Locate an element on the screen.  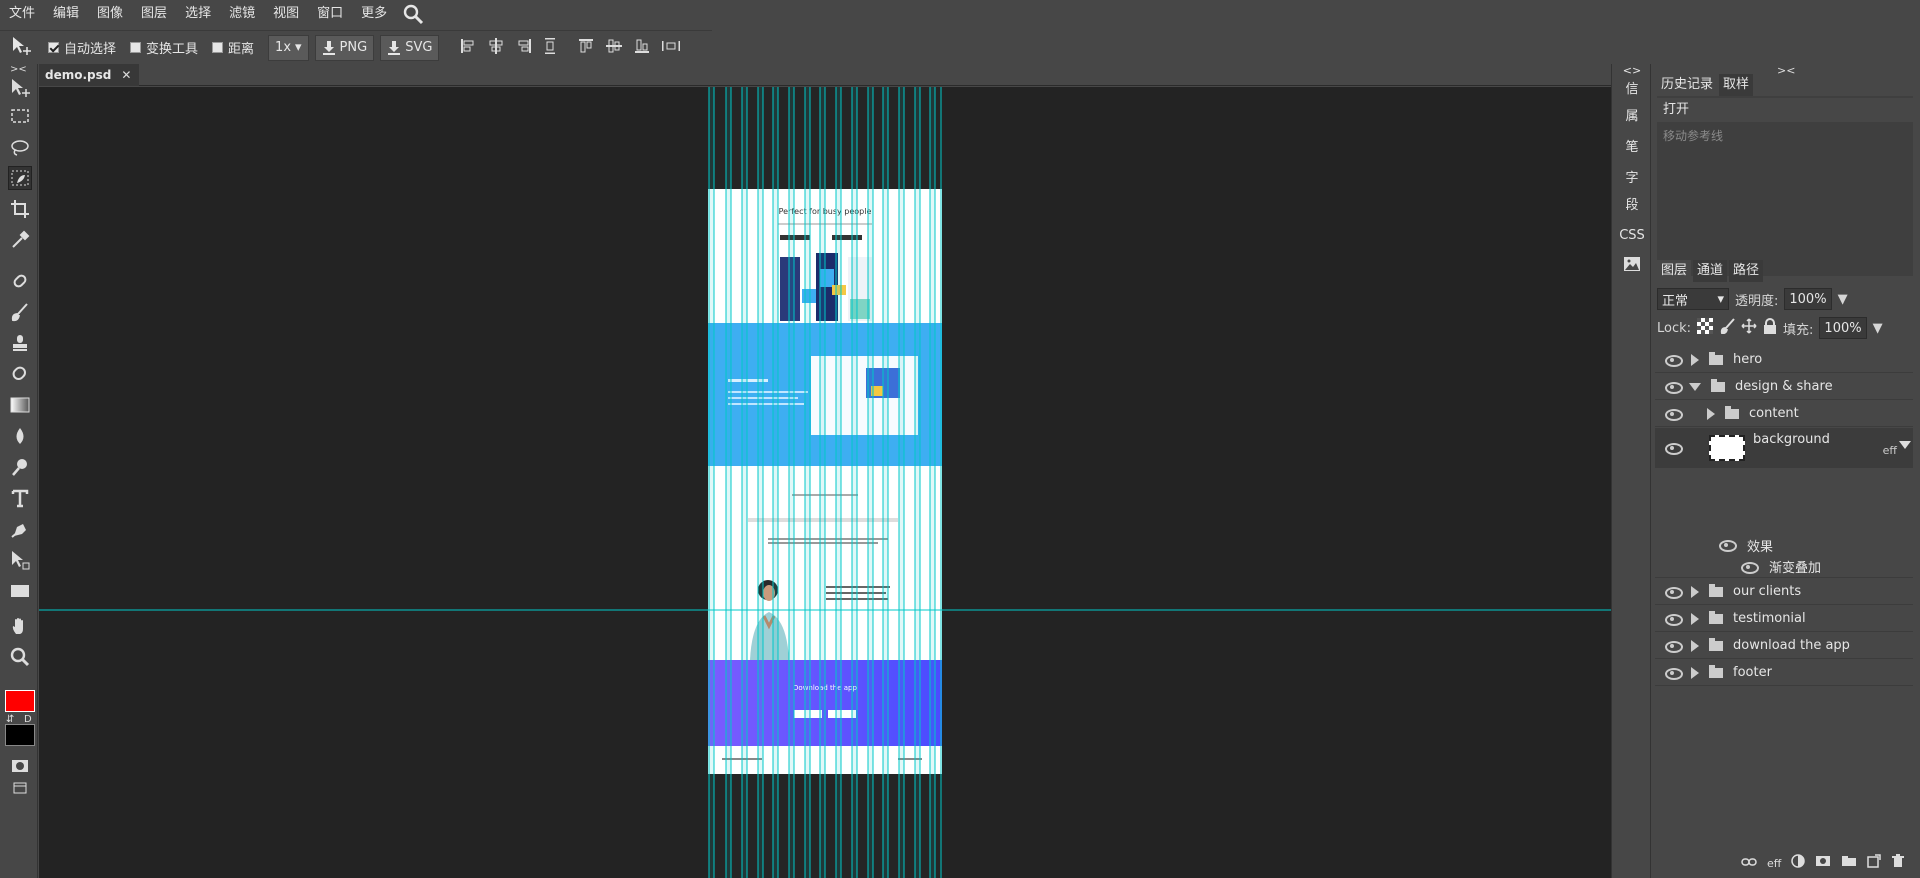
brush-tool-icon is located at coordinates (20, 312).